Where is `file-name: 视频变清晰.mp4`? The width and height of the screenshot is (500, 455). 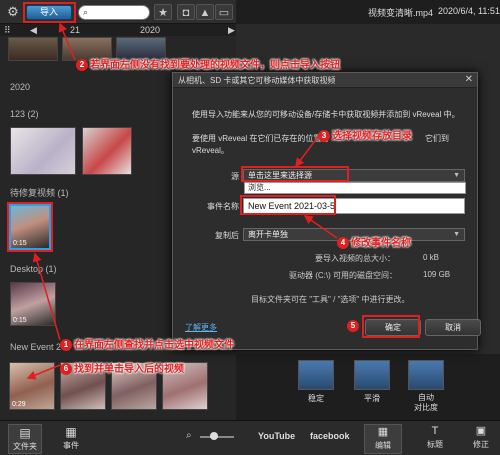
file-name: 视频变清晰.mp4 is located at coordinates (401, 13).